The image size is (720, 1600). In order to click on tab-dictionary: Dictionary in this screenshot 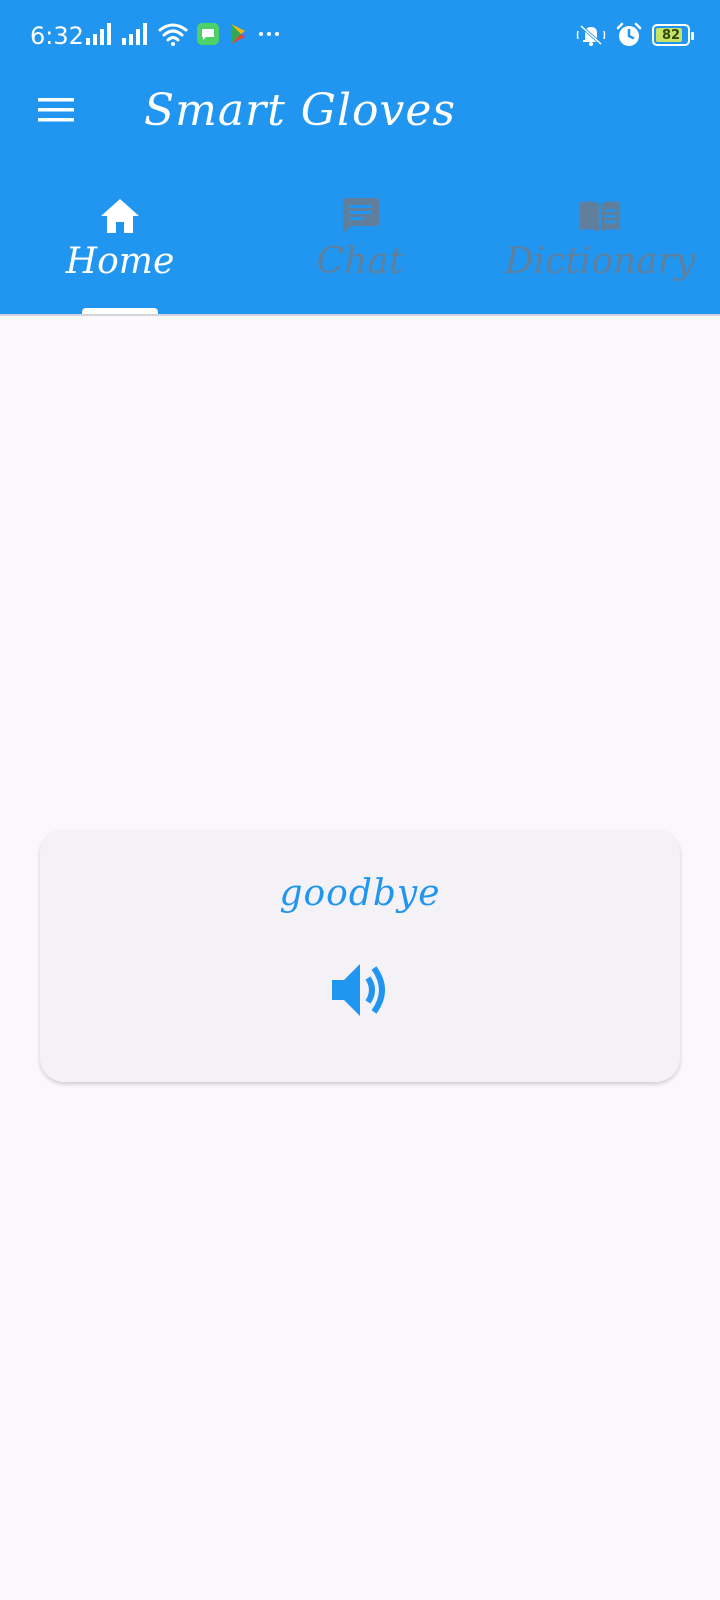, I will do `click(600, 248)`.